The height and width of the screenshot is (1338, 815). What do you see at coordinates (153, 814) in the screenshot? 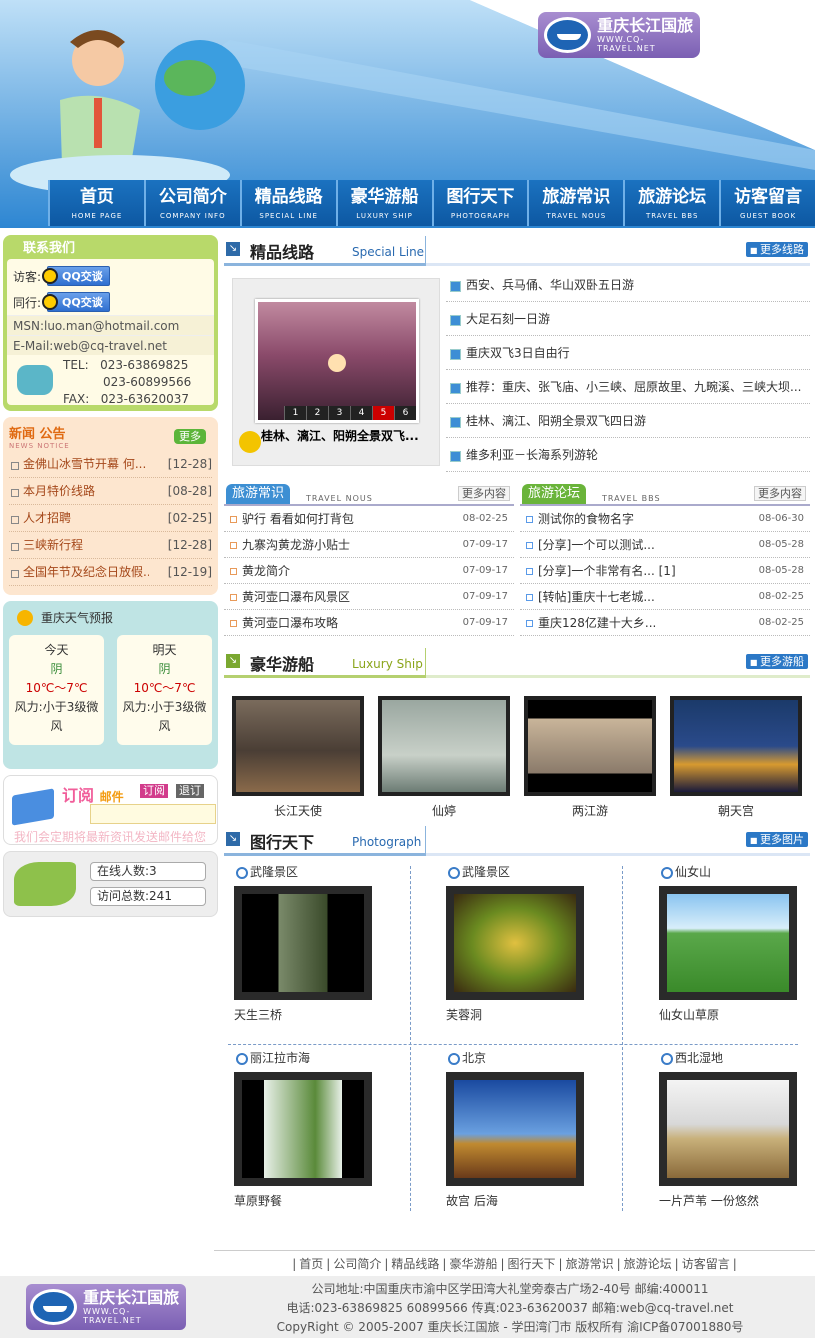
I see `subscribe-email-input` at bounding box center [153, 814].